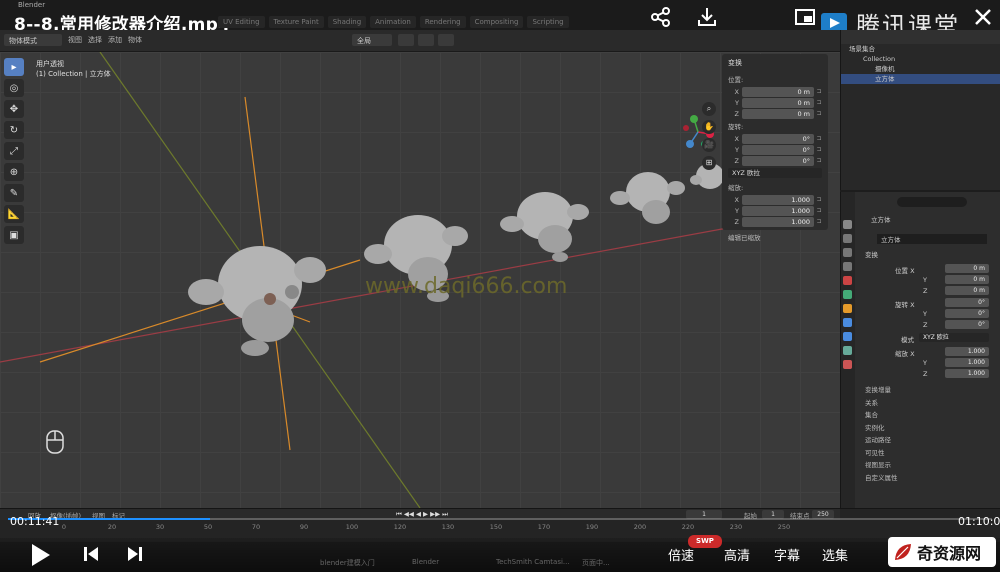 The image size is (1000, 572). I want to click on menu-add: 添加, so click(115, 40).